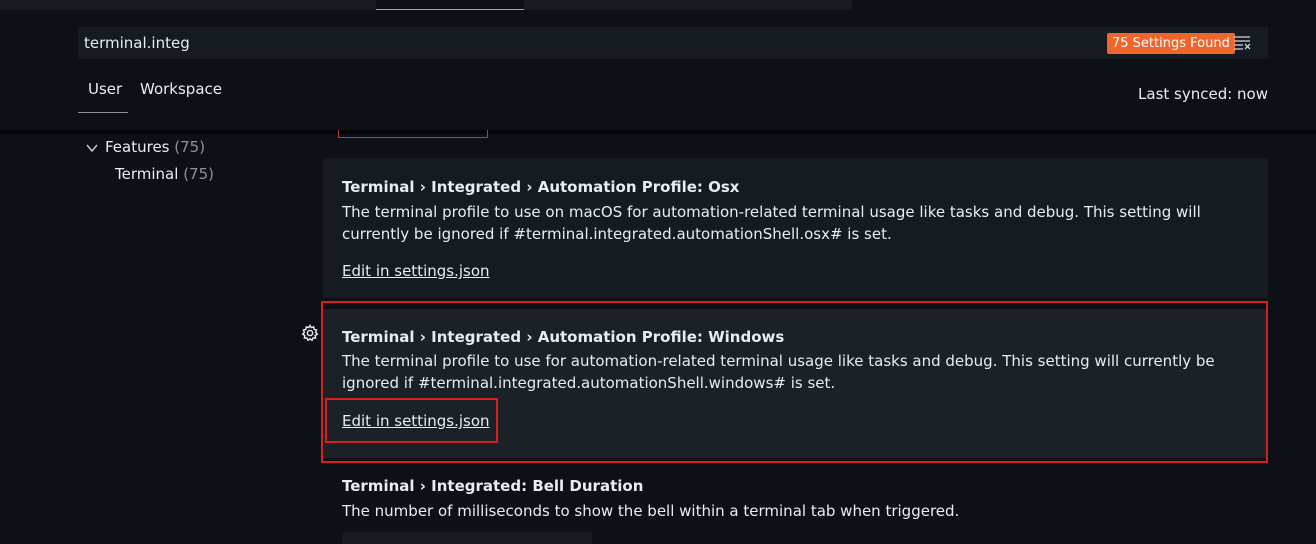 Image resolution: width=1316 pixels, height=544 pixels. Describe the element at coordinates (450, 5) in the screenshot. I see `active-editor-tab` at that location.